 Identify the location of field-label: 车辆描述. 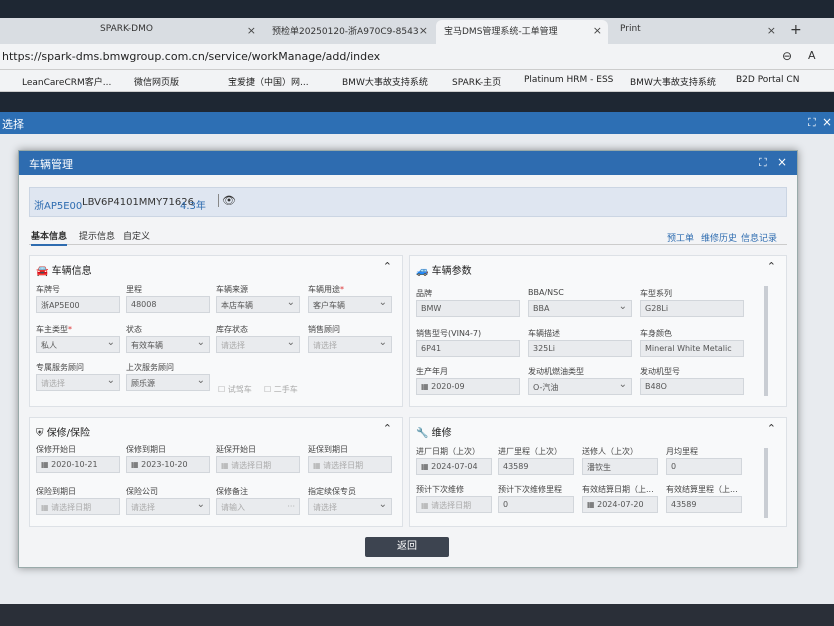
(544, 333).